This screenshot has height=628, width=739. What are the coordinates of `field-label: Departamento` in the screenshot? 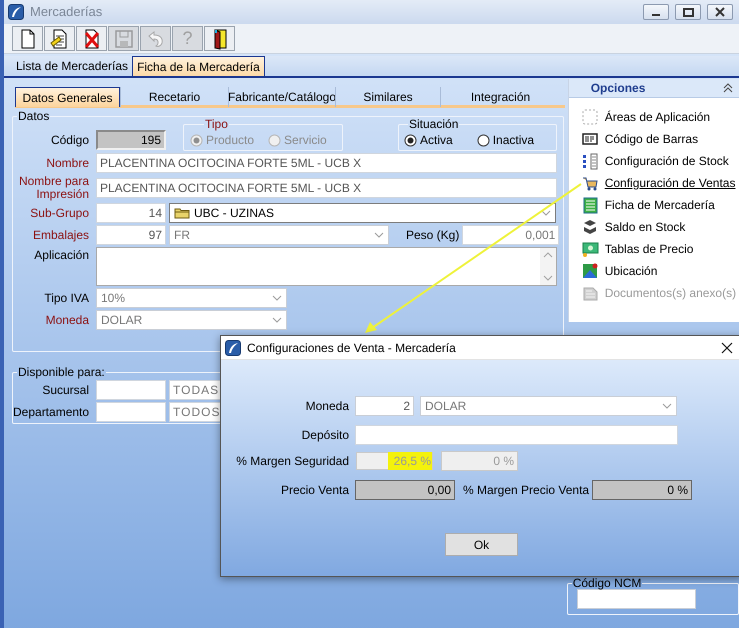 It's located at (51, 412).